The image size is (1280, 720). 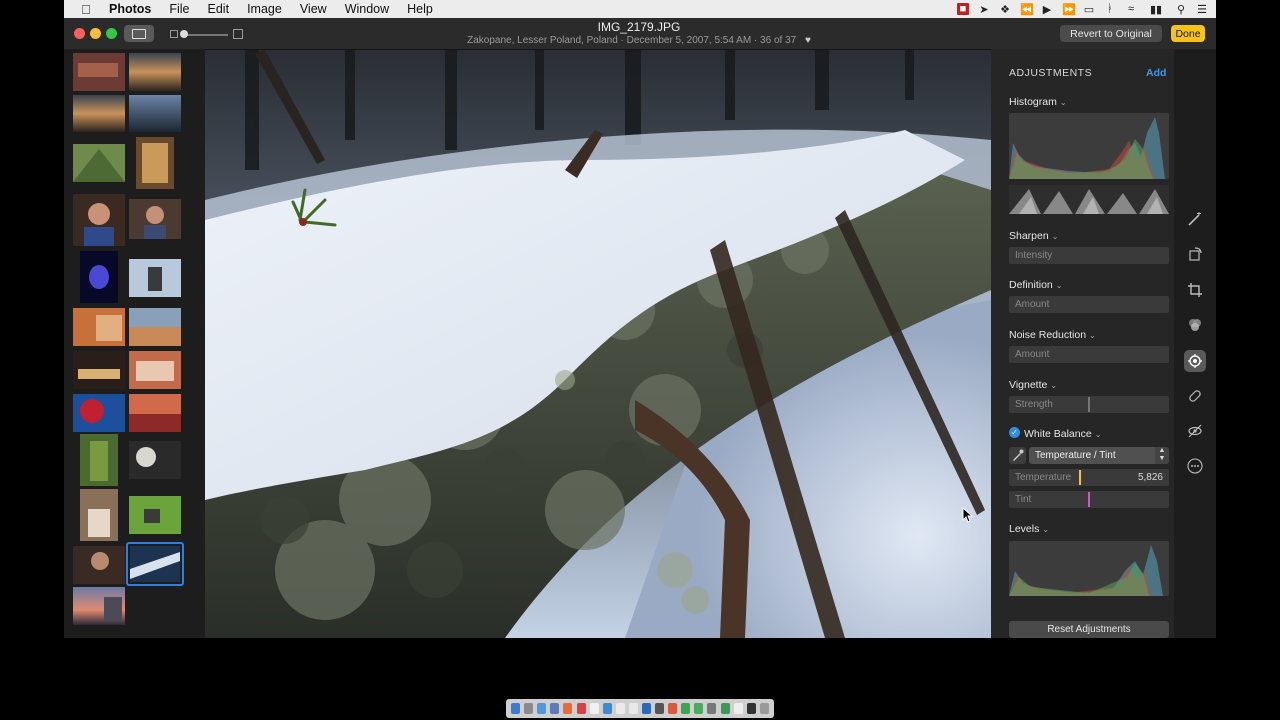 I want to click on chrome-icon, so click(x=673, y=708).